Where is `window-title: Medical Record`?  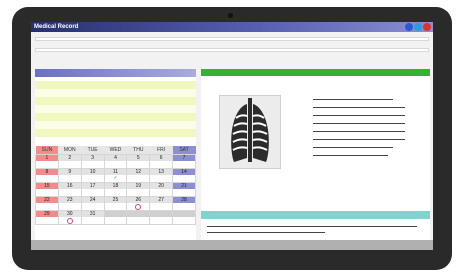
window-title: Medical Record is located at coordinates (56, 27).